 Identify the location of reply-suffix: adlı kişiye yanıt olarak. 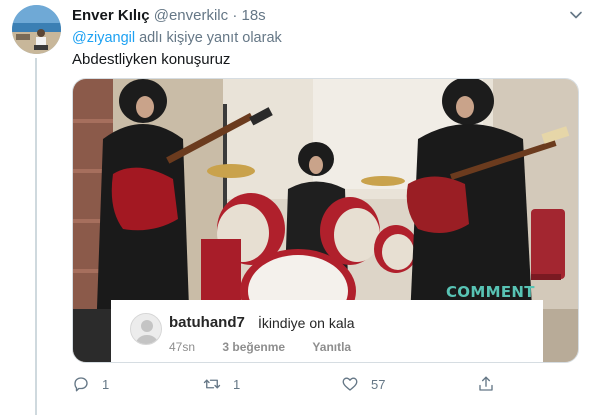
(210, 38).